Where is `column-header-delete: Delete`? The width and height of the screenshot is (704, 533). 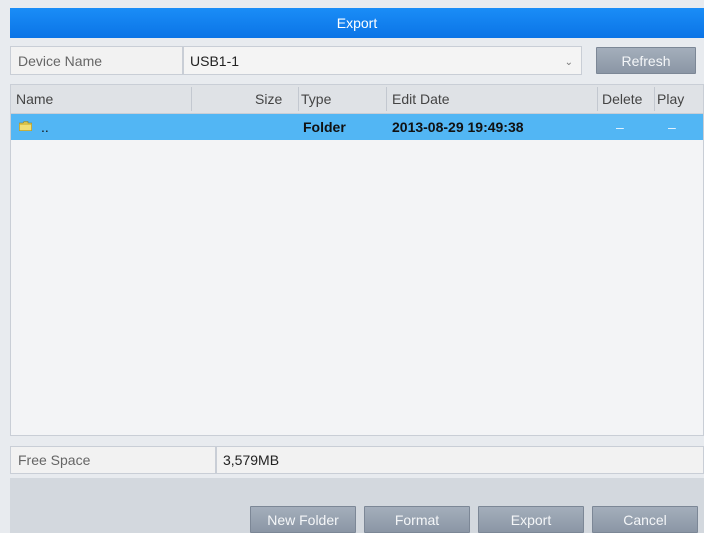 column-header-delete: Delete is located at coordinates (622, 99).